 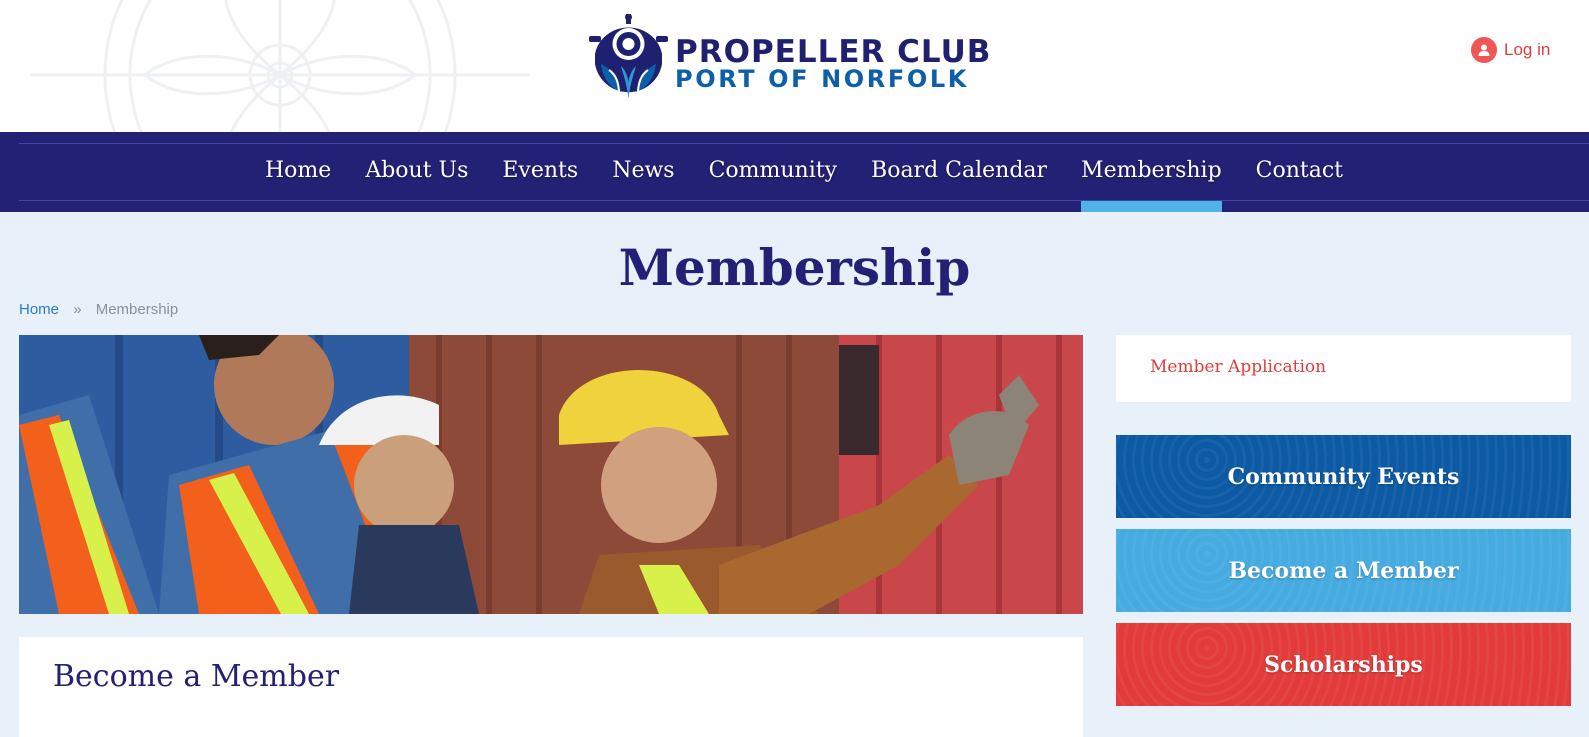 What do you see at coordinates (822, 79) in the screenshot?
I see `logo-subtitle: PORT OF NORFOLK` at bounding box center [822, 79].